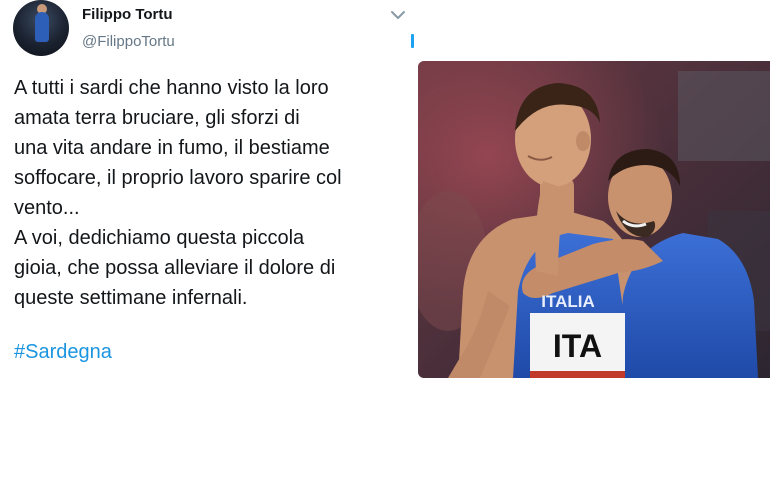 This screenshot has height=480, width=770. What do you see at coordinates (175, 268) in the screenshot?
I see `tweet-line: gioia, che possa alleviare il dolore di` at bounding box center [175, 268].